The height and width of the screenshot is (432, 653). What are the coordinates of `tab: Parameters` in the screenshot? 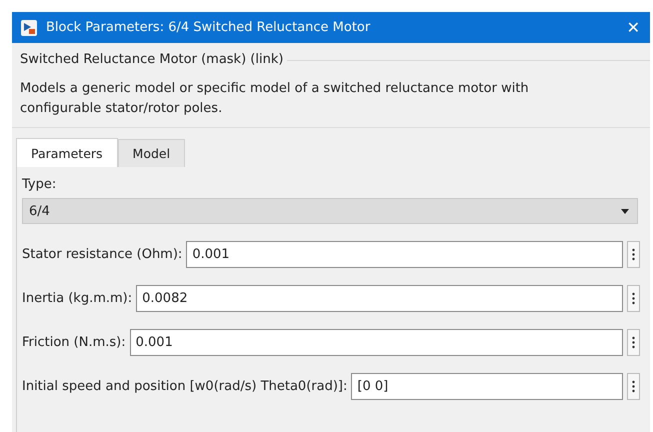 It's located at (67, 152).